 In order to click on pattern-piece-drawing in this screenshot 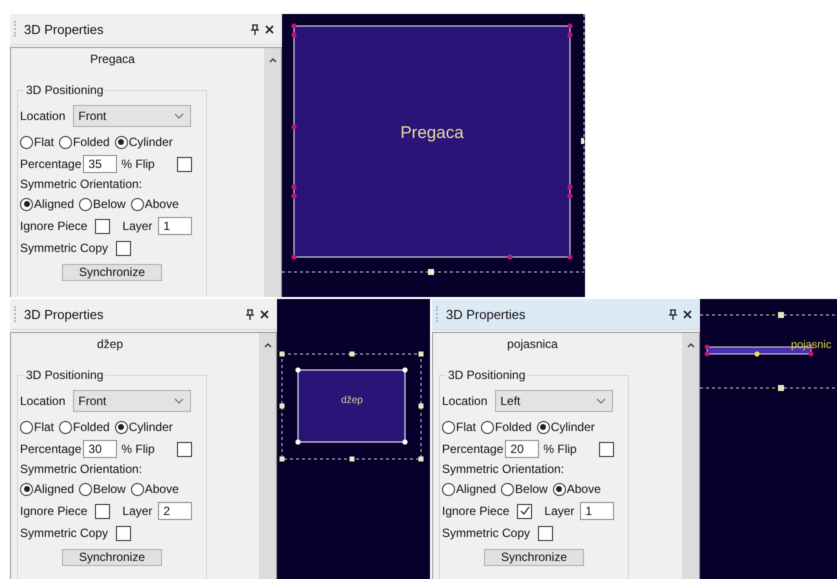, I will do `click(351, 406)`.